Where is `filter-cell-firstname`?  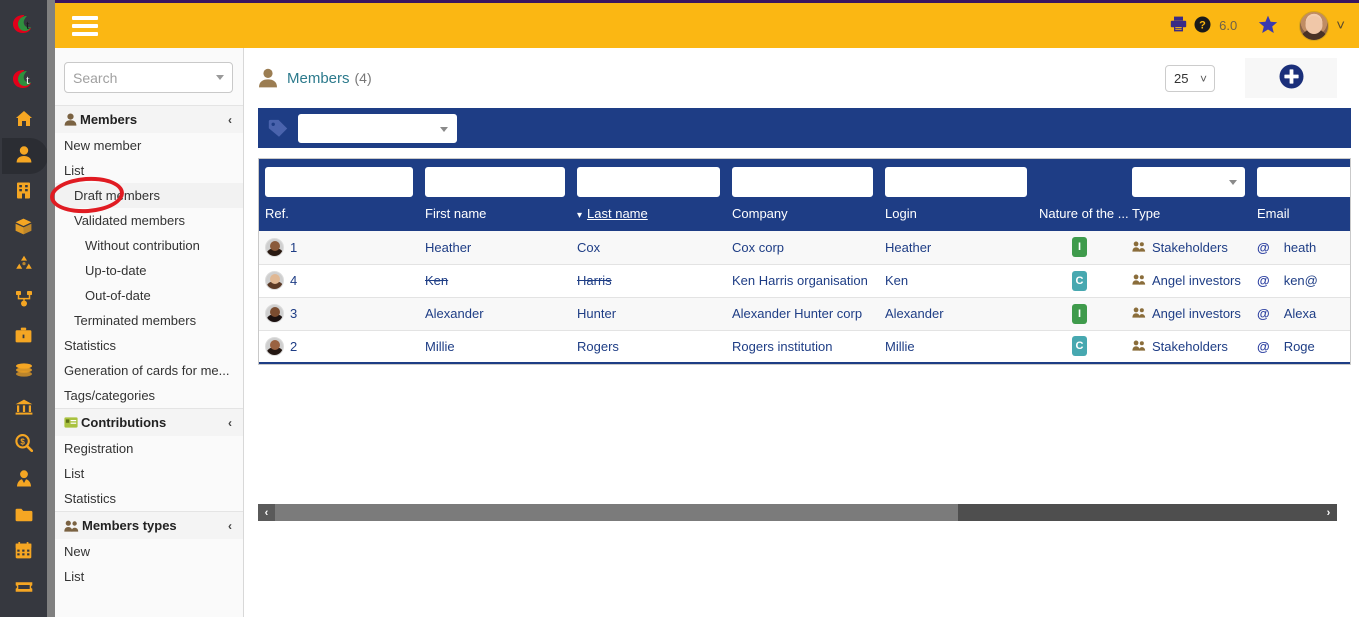 filter-cell-firstname is located at coordinates (495, 178).